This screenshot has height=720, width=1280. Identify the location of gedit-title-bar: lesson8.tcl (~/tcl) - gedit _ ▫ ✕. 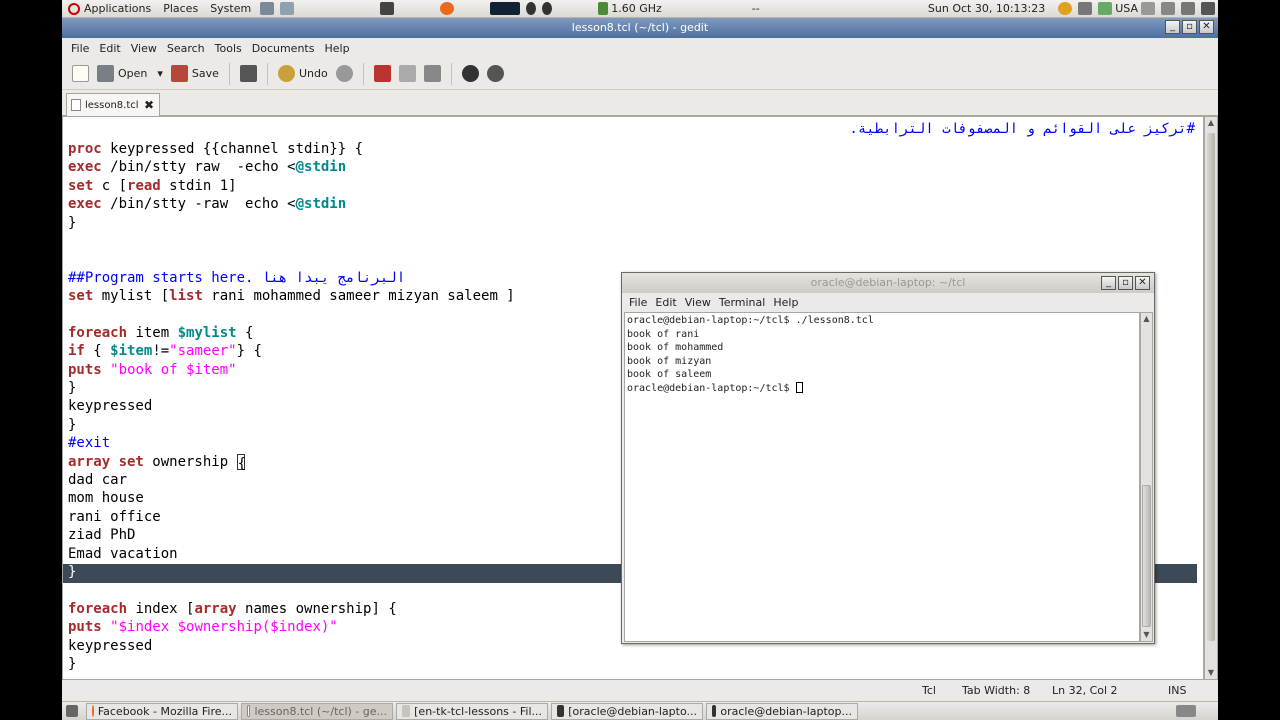
(640, 28).